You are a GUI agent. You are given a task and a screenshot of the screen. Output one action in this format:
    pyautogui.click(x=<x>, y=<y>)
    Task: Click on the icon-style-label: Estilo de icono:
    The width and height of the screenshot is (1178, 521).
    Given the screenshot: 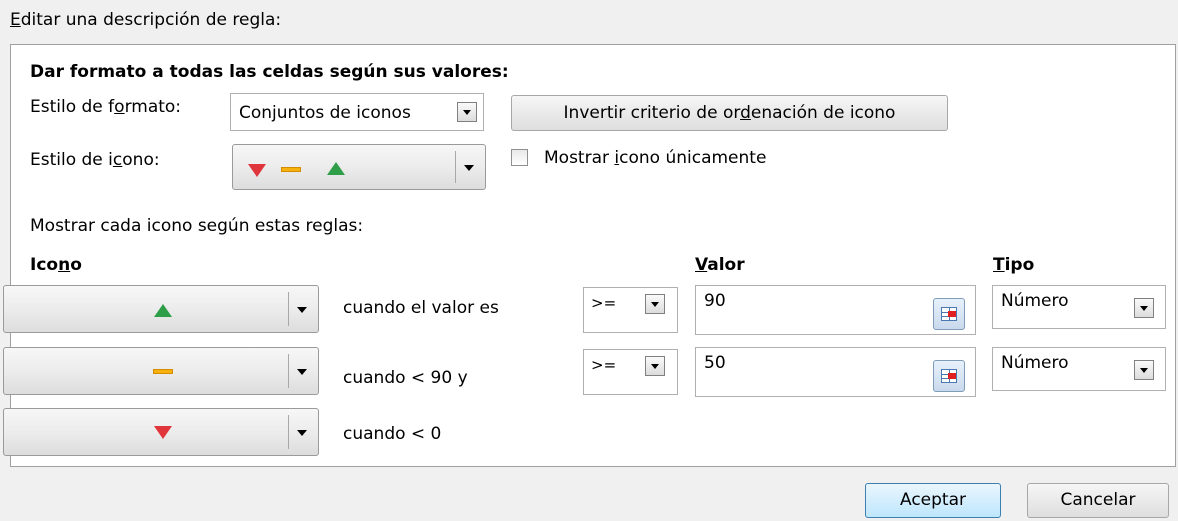 What is the action you would take?
    pyautogui.click(x=95, y=160)
    